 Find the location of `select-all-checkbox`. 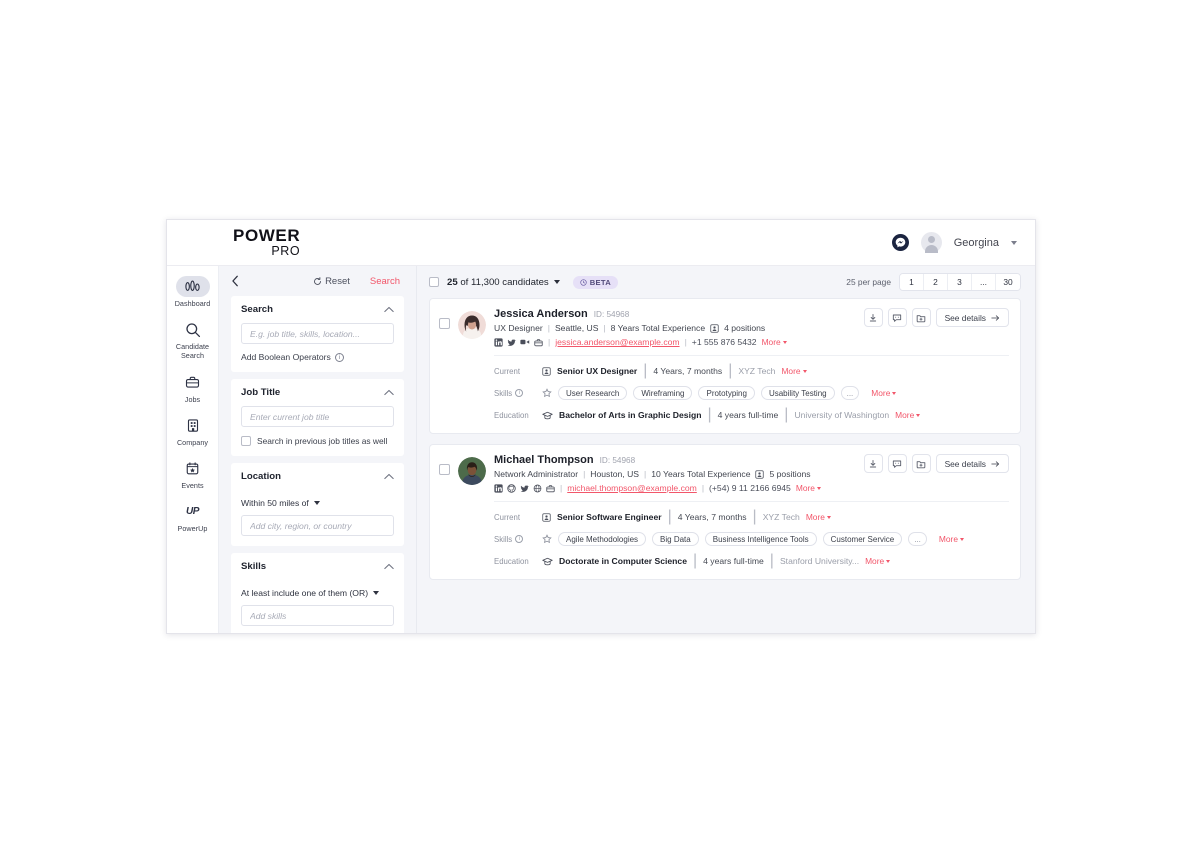

select-all-checkbox is located at coordinates (434, 282).